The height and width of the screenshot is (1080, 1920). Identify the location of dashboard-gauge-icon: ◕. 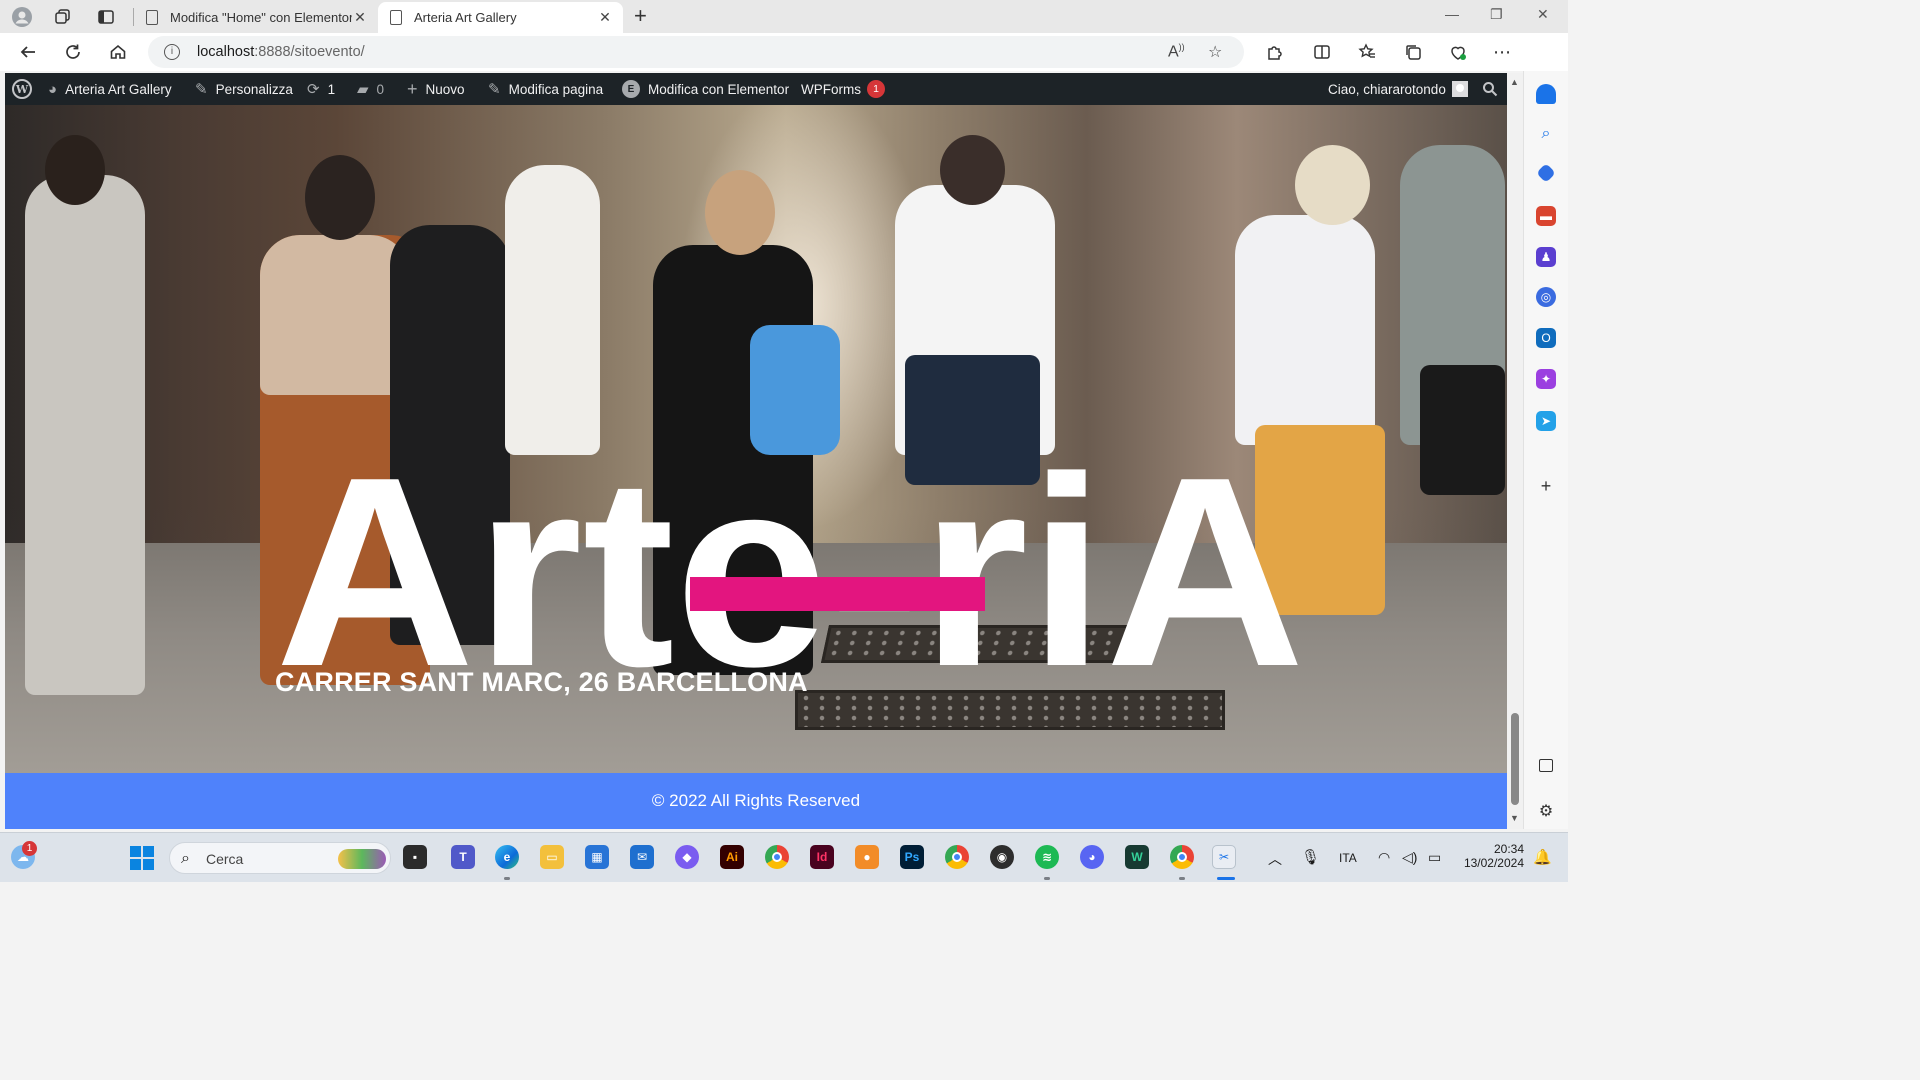
(53, 89).